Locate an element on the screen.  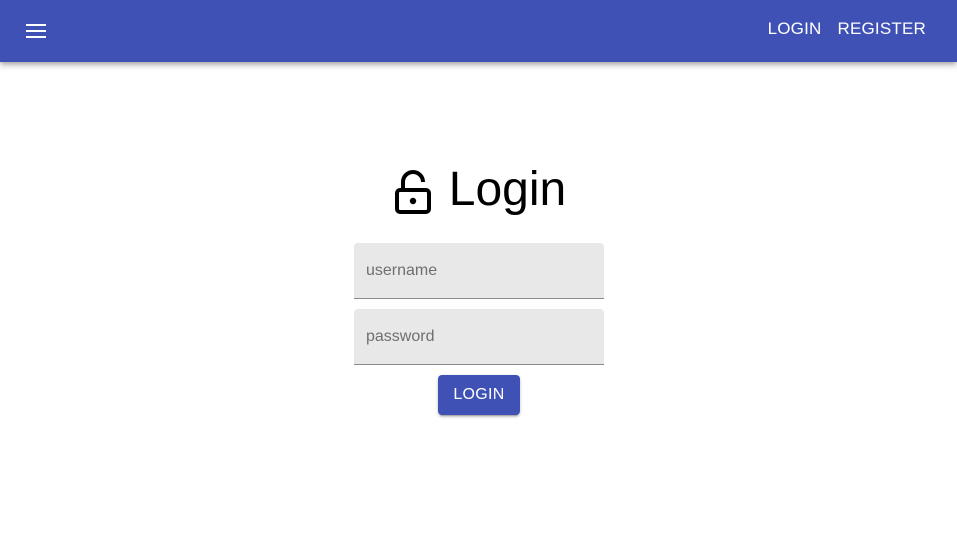
lock-open-icon is located at coordinates (414, 190).